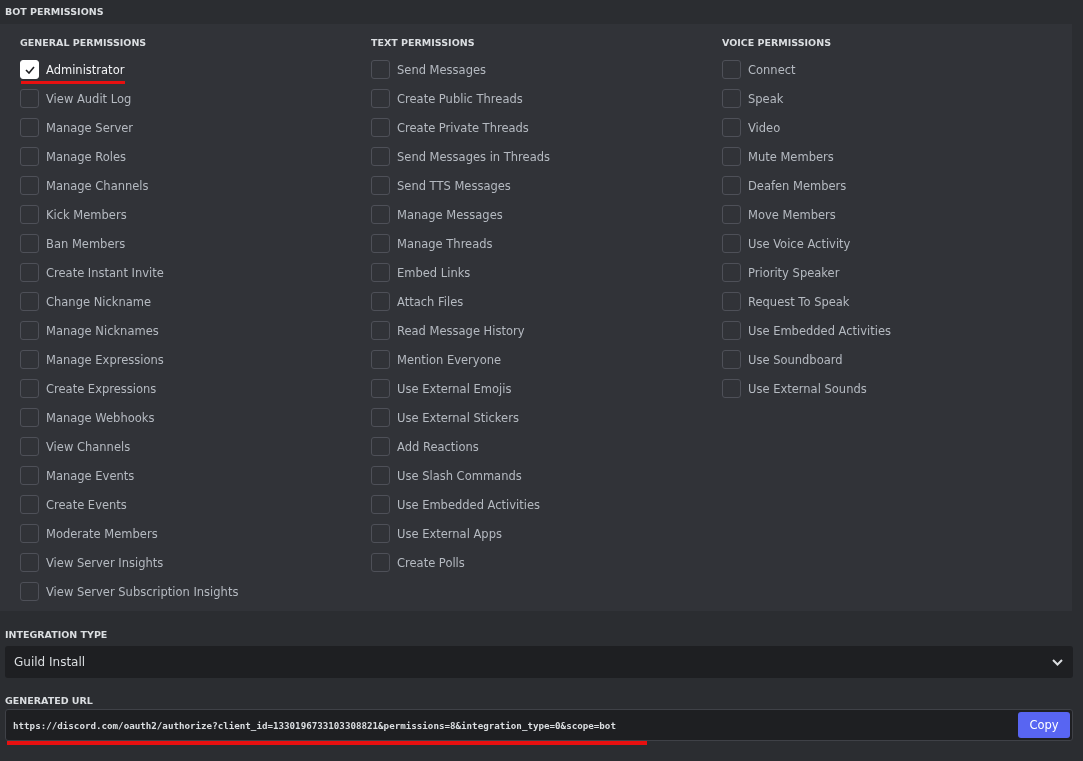  Describe the element at coordinates (99, 301) in the screenshot. I see `permission-label: Change Nickname` at that location.